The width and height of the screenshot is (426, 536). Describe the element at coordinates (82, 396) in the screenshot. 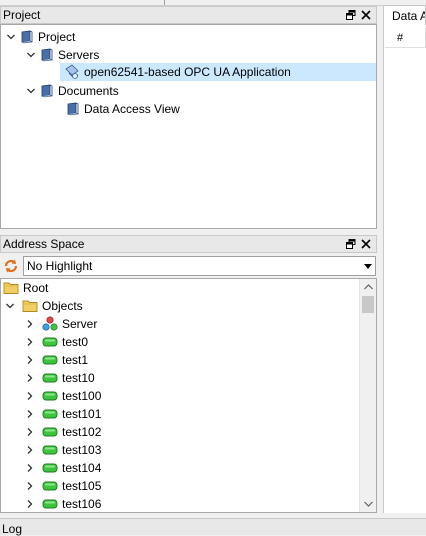

I see `tree-item-label: test100` at that location.